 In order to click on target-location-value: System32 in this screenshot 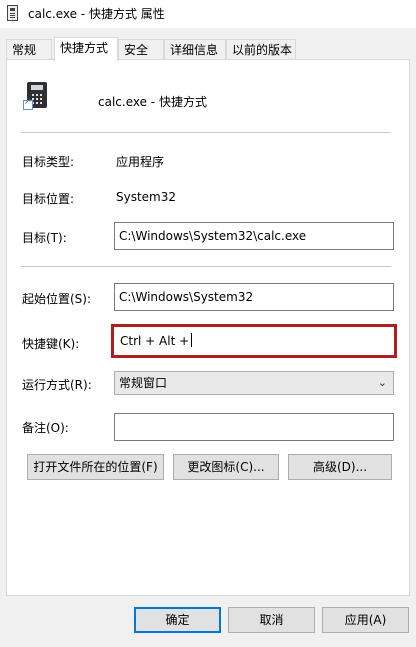, I will do `click(146, 197)`.